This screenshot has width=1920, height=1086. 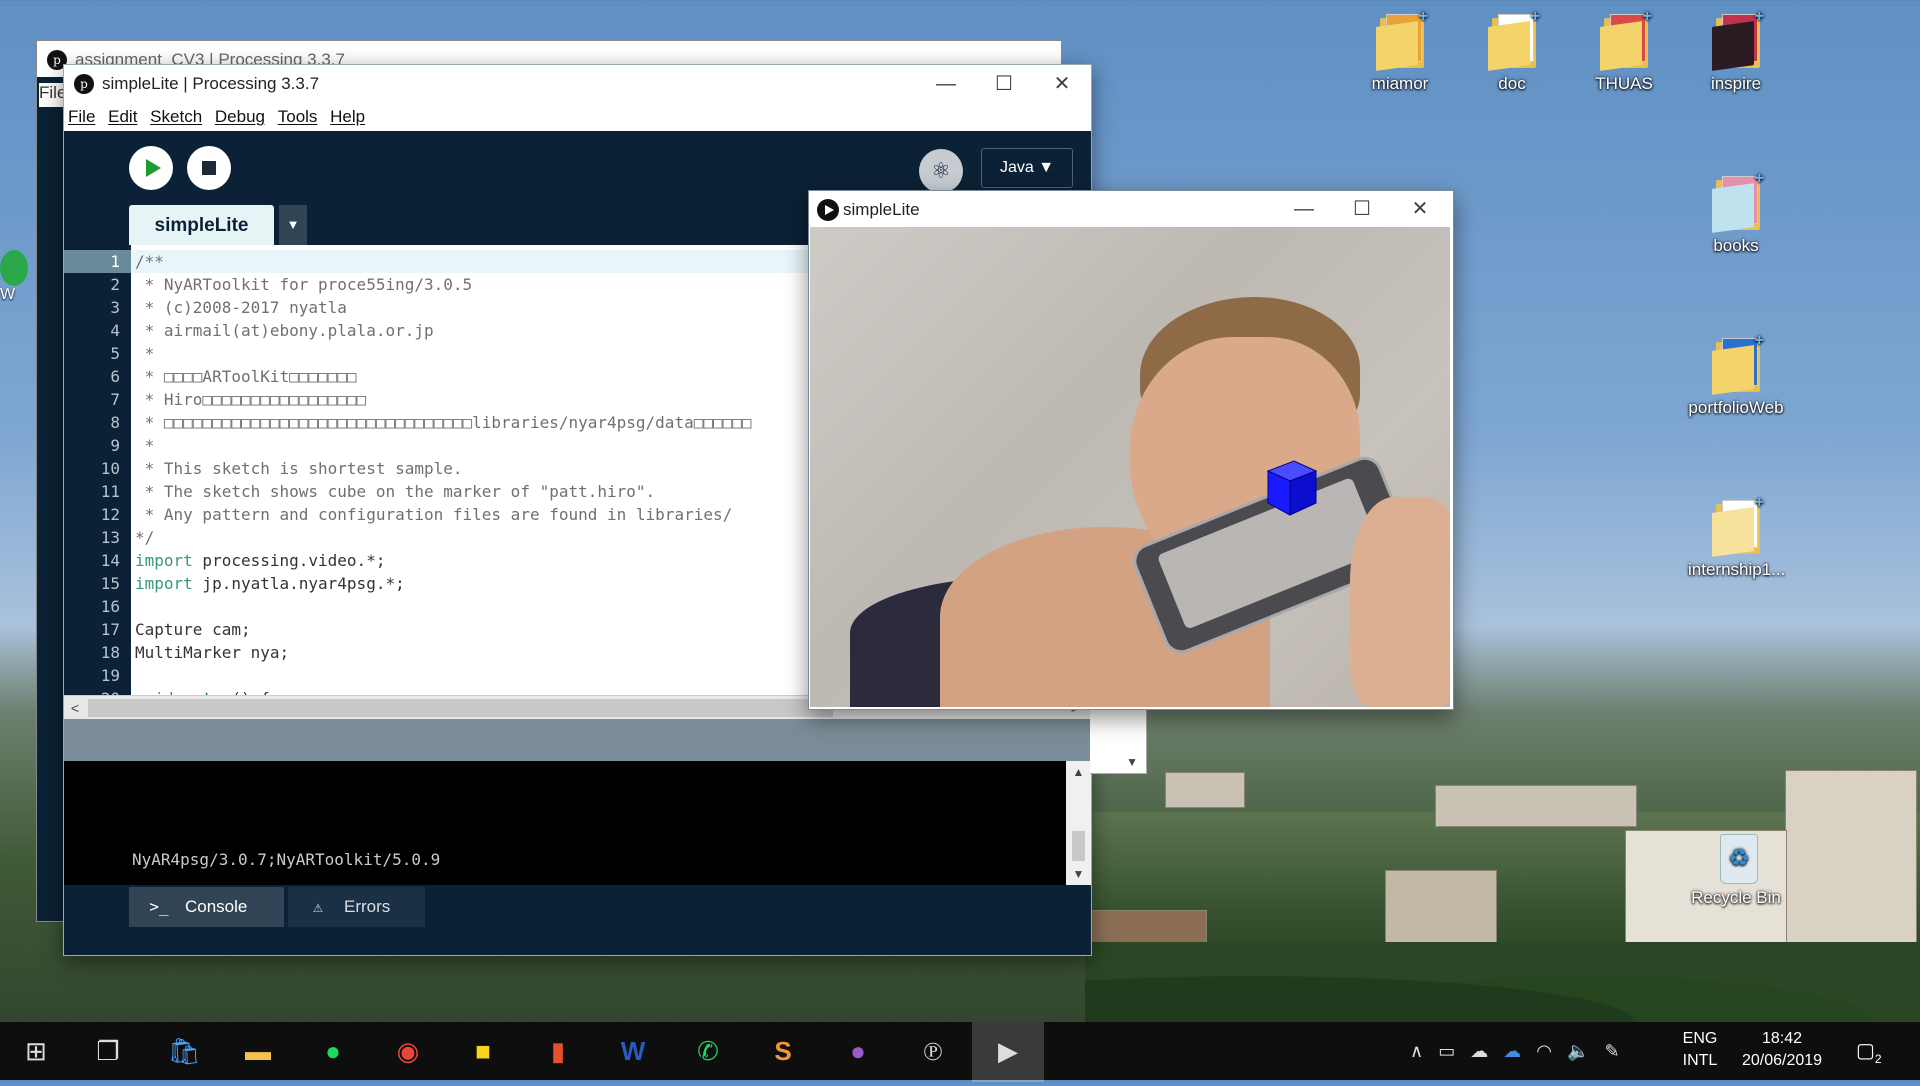 What do you see at coordinates (92, 691) in the screenshot?
I see `line-number: 20` at bounding box center [92, 691].